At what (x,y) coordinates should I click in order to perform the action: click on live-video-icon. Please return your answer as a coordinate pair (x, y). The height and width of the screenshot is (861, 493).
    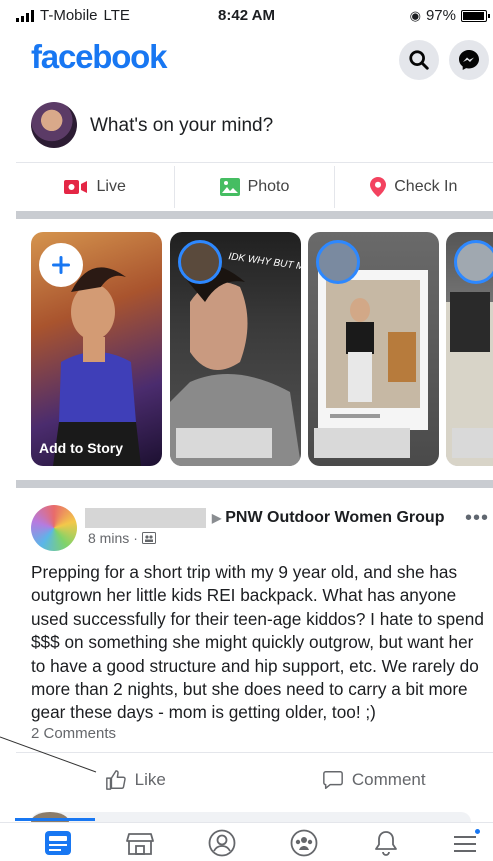
    Looking at the image, I should click on (76, 187).